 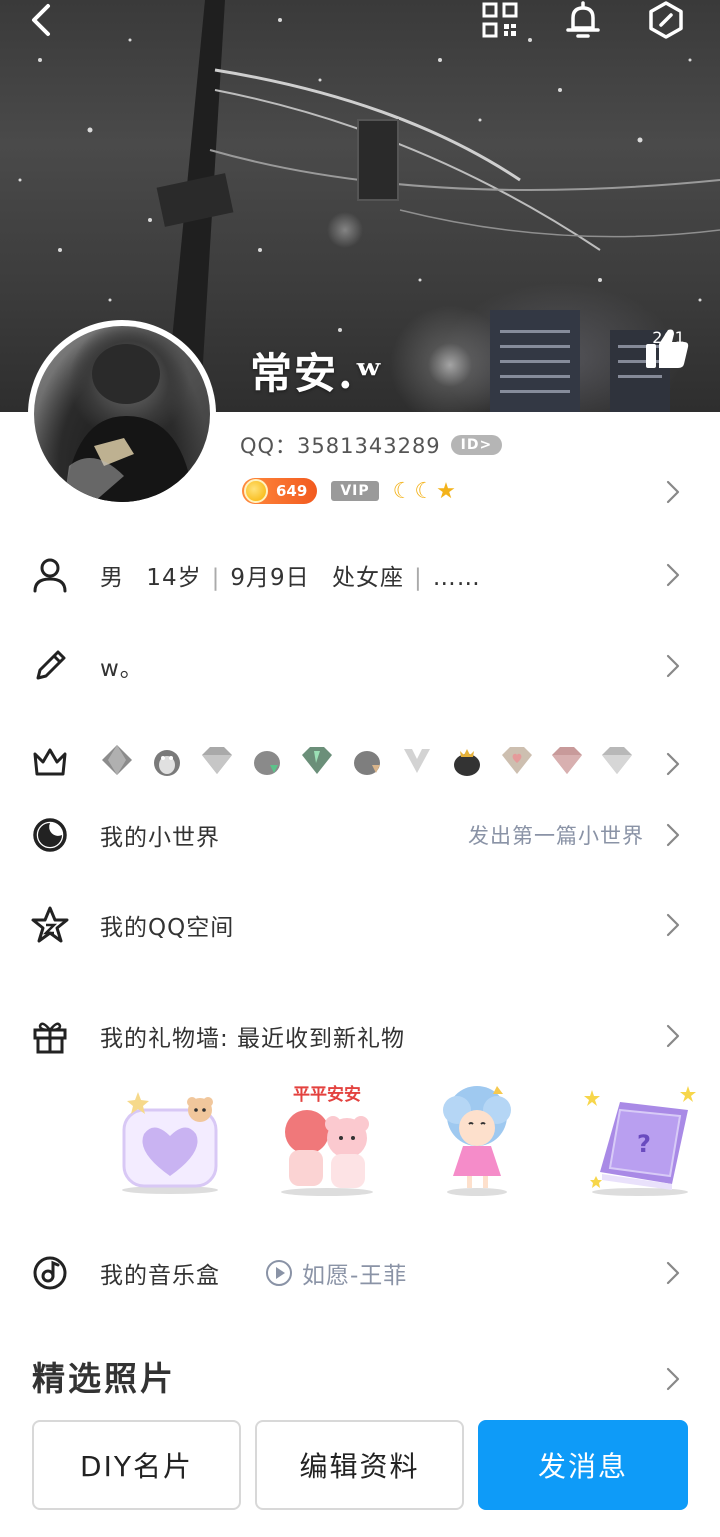 I want to click on edit-profile-button: 编辑资料, so click(x=359, y=1465).